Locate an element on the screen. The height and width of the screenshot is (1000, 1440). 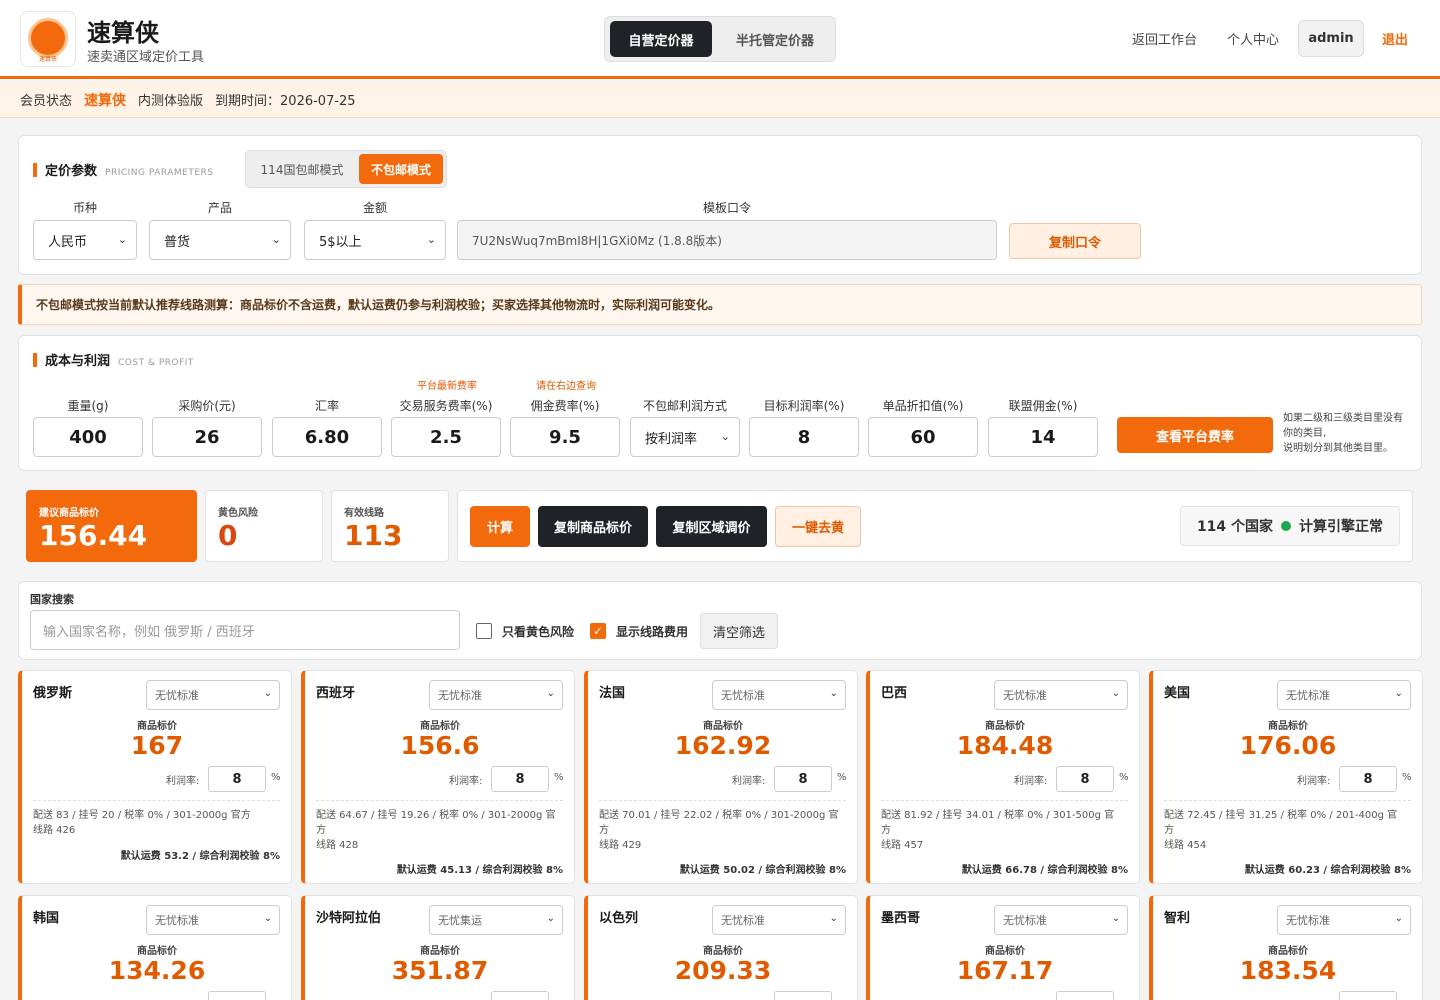
affiliate-input: 14 is located at coordinates (1043, 437).